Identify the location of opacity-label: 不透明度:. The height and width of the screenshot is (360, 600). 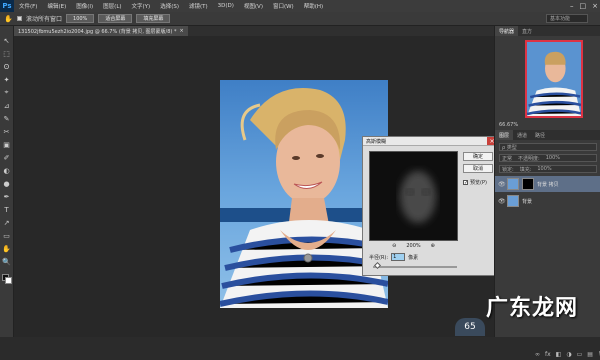
(529, 158).